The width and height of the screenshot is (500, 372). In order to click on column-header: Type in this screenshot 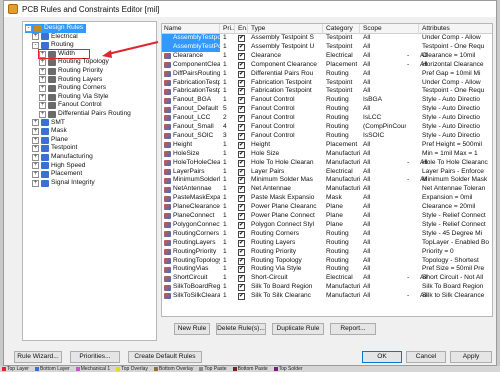, I will do `click(286, 29)`.